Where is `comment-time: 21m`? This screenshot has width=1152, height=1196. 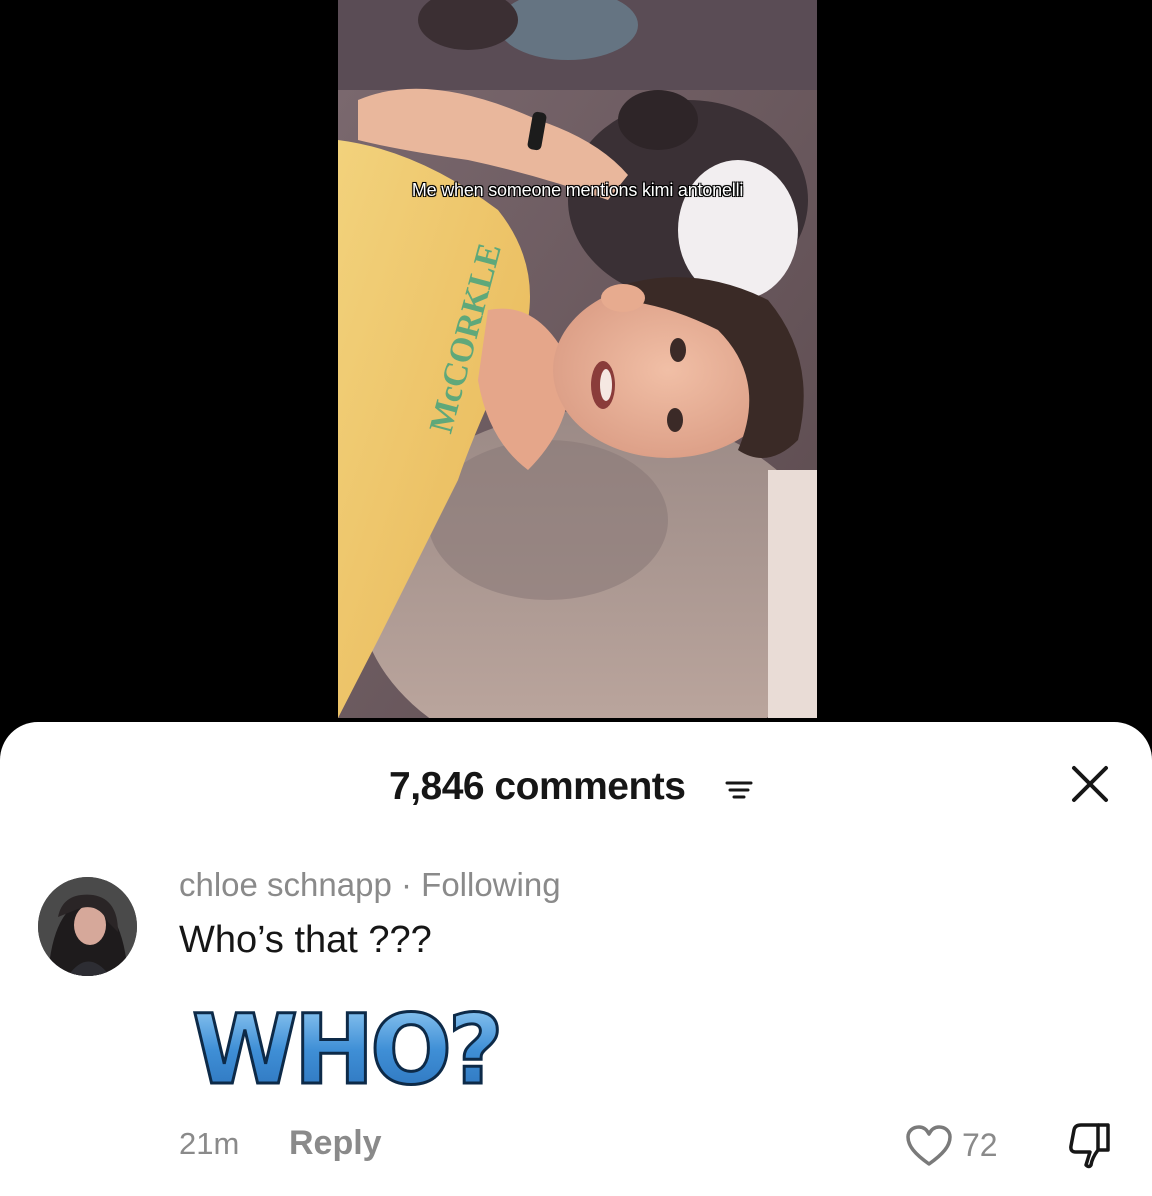 comment-time: 21m is located at coordinates (209, 1143).